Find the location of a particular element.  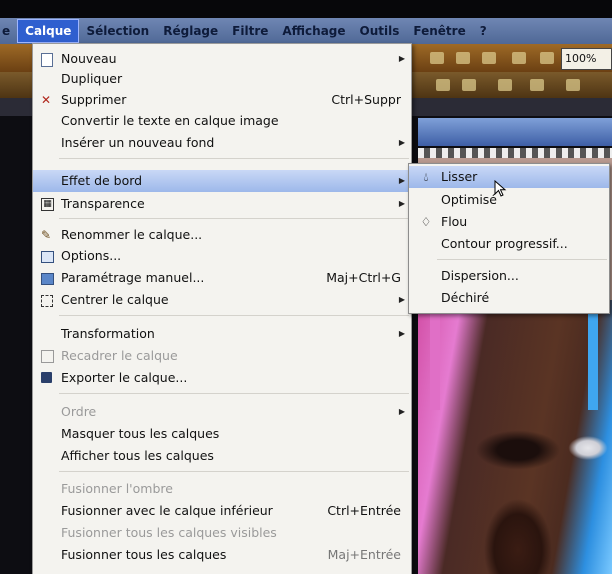

menu-affichage: Affichage is located at coordinates (313, 31).